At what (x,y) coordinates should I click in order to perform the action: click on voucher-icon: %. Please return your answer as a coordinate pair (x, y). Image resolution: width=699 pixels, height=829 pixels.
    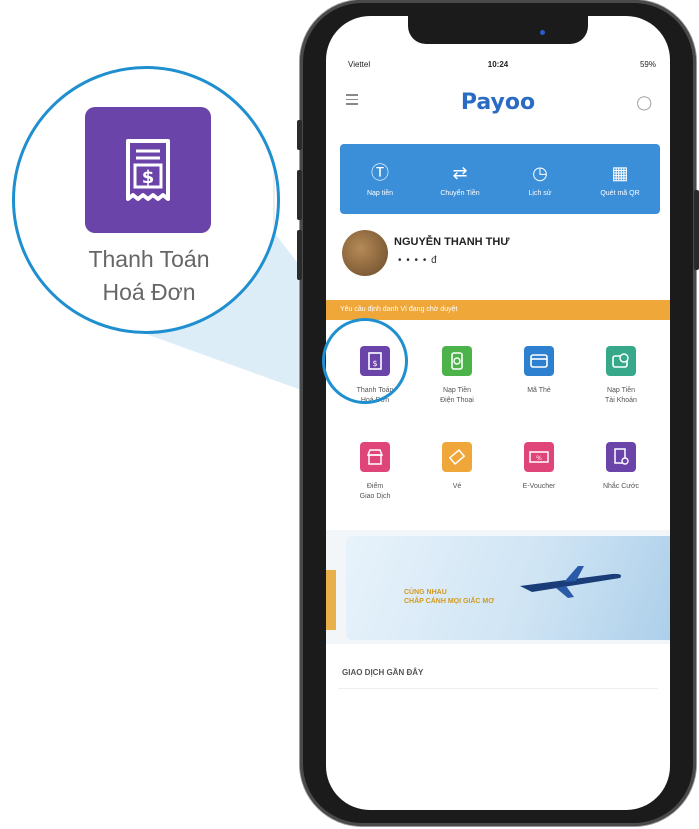
    Looking at the image, I should click on (539, 457).